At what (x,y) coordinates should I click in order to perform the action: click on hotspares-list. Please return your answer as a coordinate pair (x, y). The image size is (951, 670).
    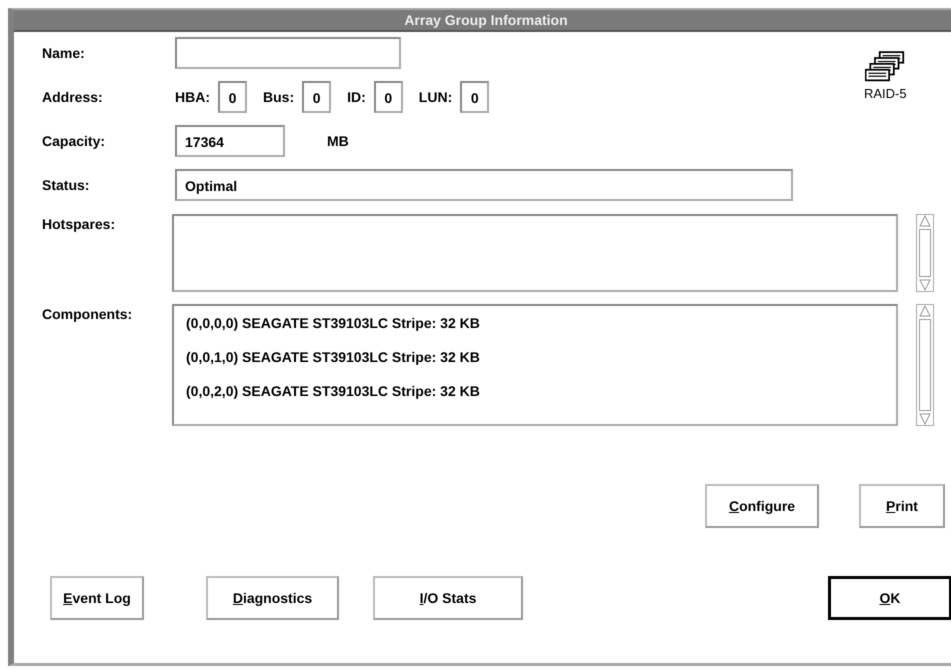
    Looking at the image, I should click on (535, 253).